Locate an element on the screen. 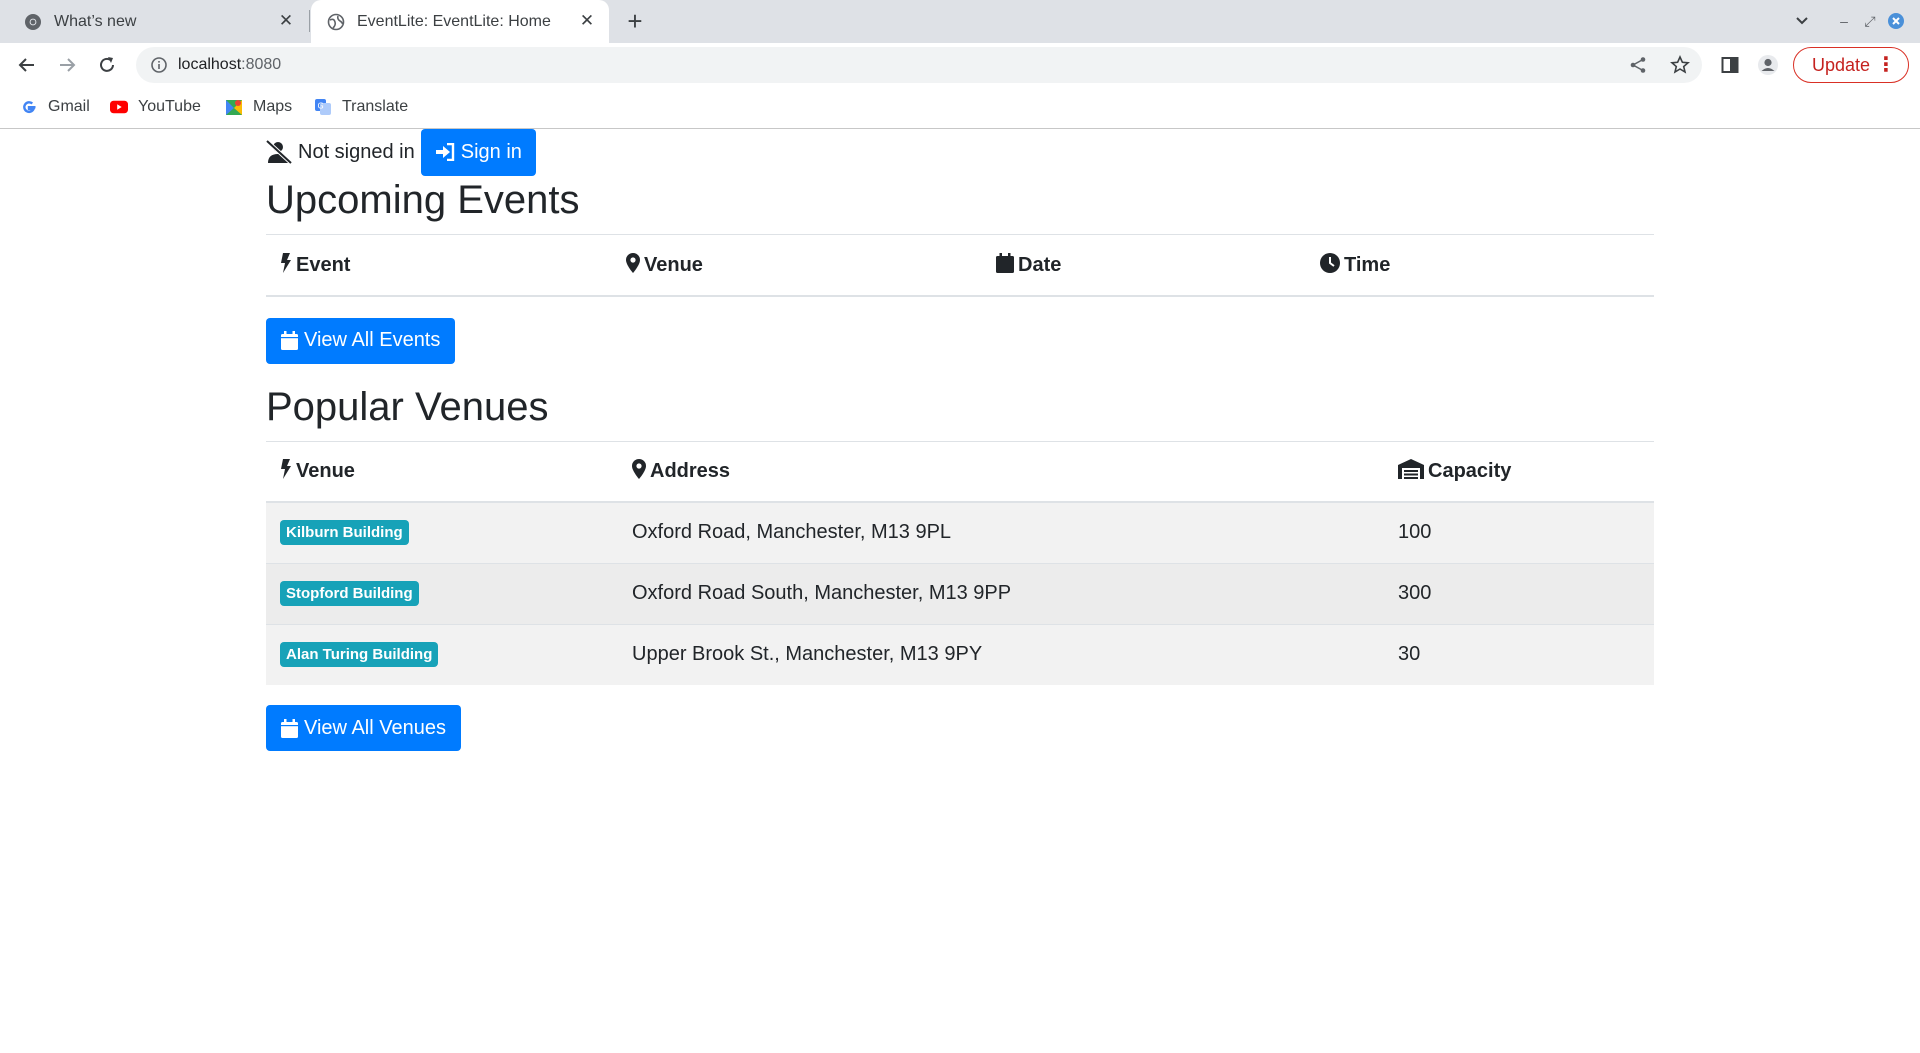 The height and width of the screenshot is (1053, 1920). column-header-time: Time is located at coordinates (1480, 265).